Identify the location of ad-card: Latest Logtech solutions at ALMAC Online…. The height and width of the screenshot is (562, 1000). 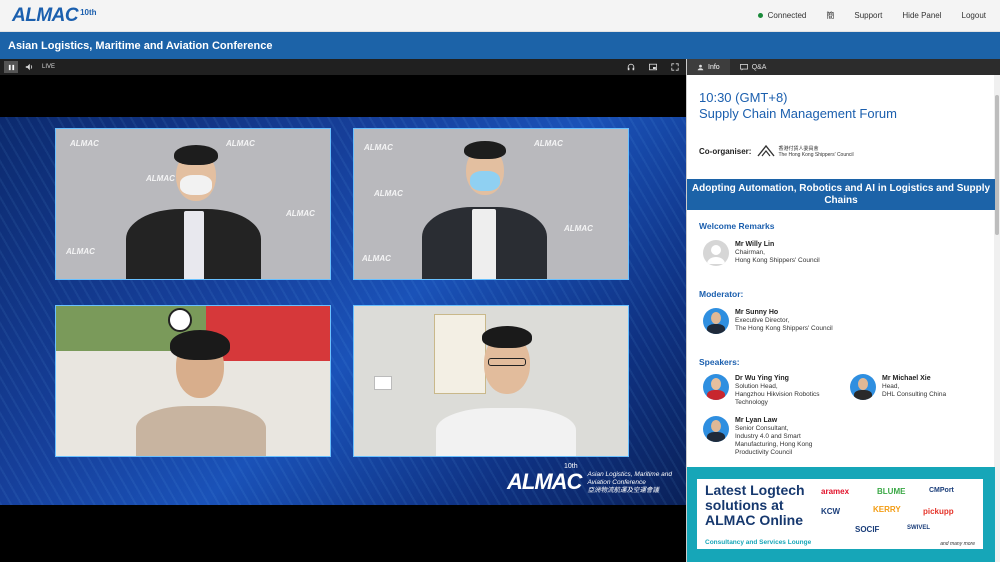
(840, 514).